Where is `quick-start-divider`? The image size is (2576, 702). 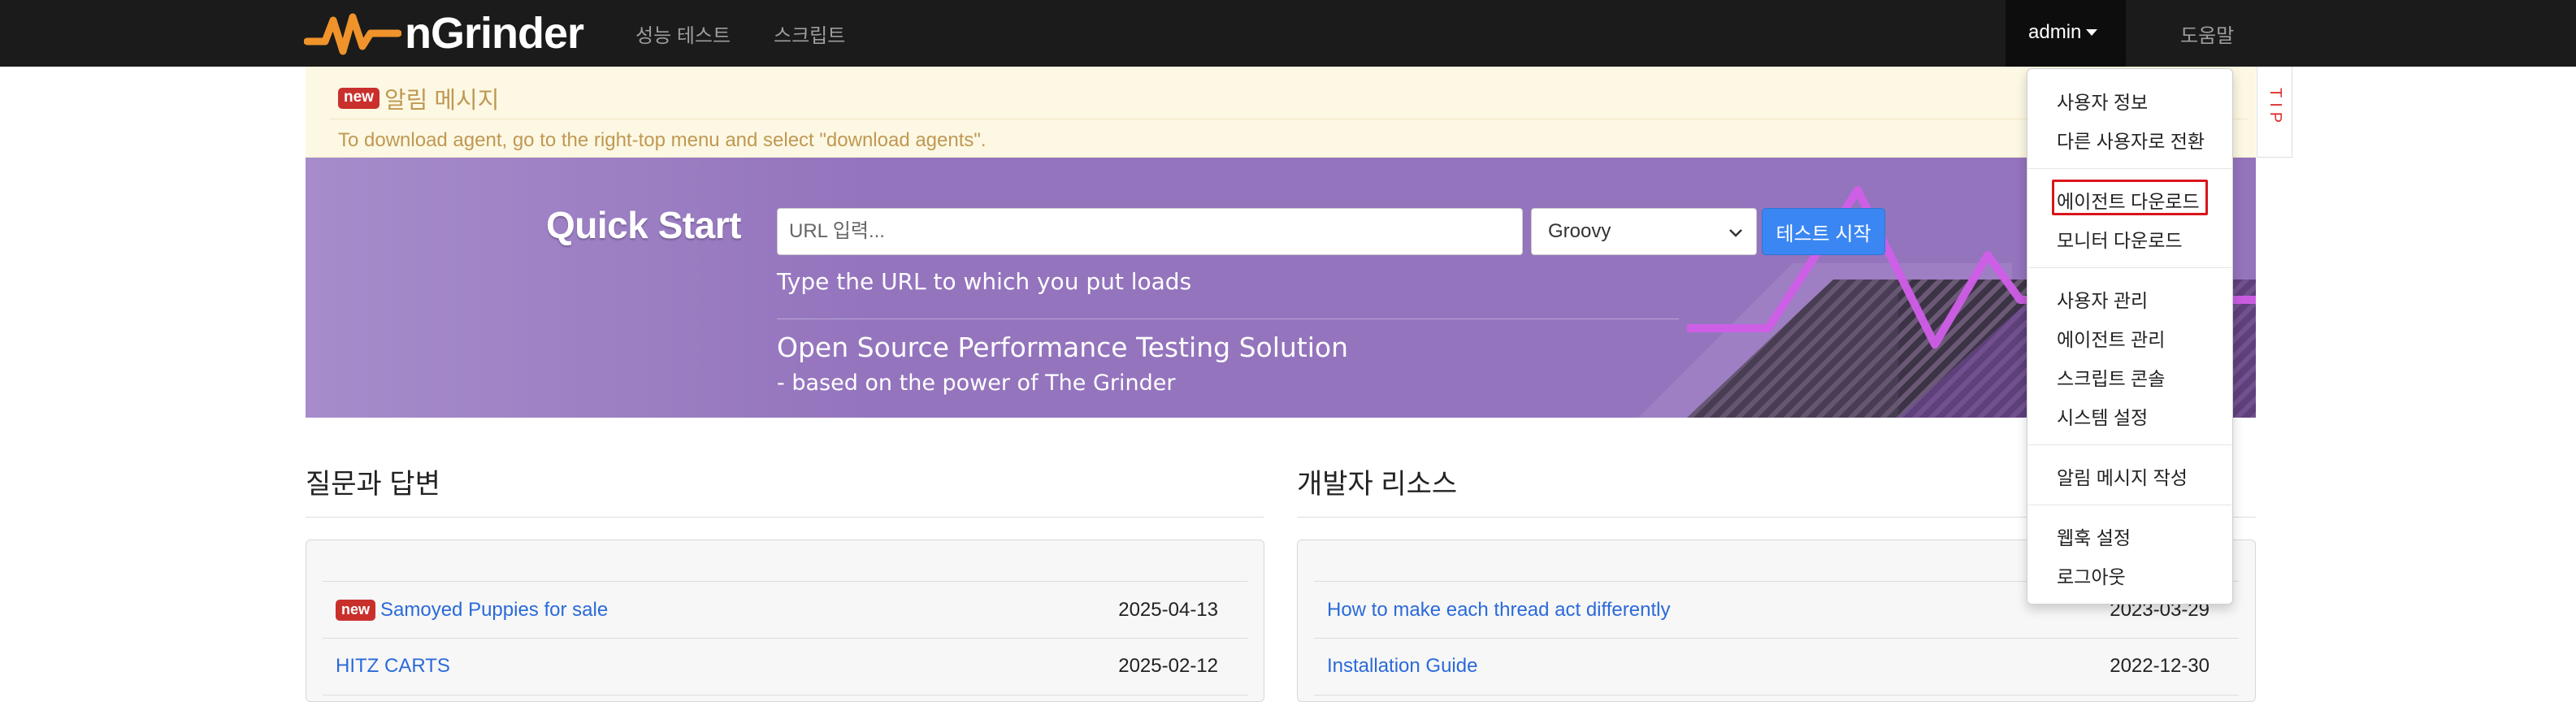 quick-start-divider is located at coordinates (1228, 318).